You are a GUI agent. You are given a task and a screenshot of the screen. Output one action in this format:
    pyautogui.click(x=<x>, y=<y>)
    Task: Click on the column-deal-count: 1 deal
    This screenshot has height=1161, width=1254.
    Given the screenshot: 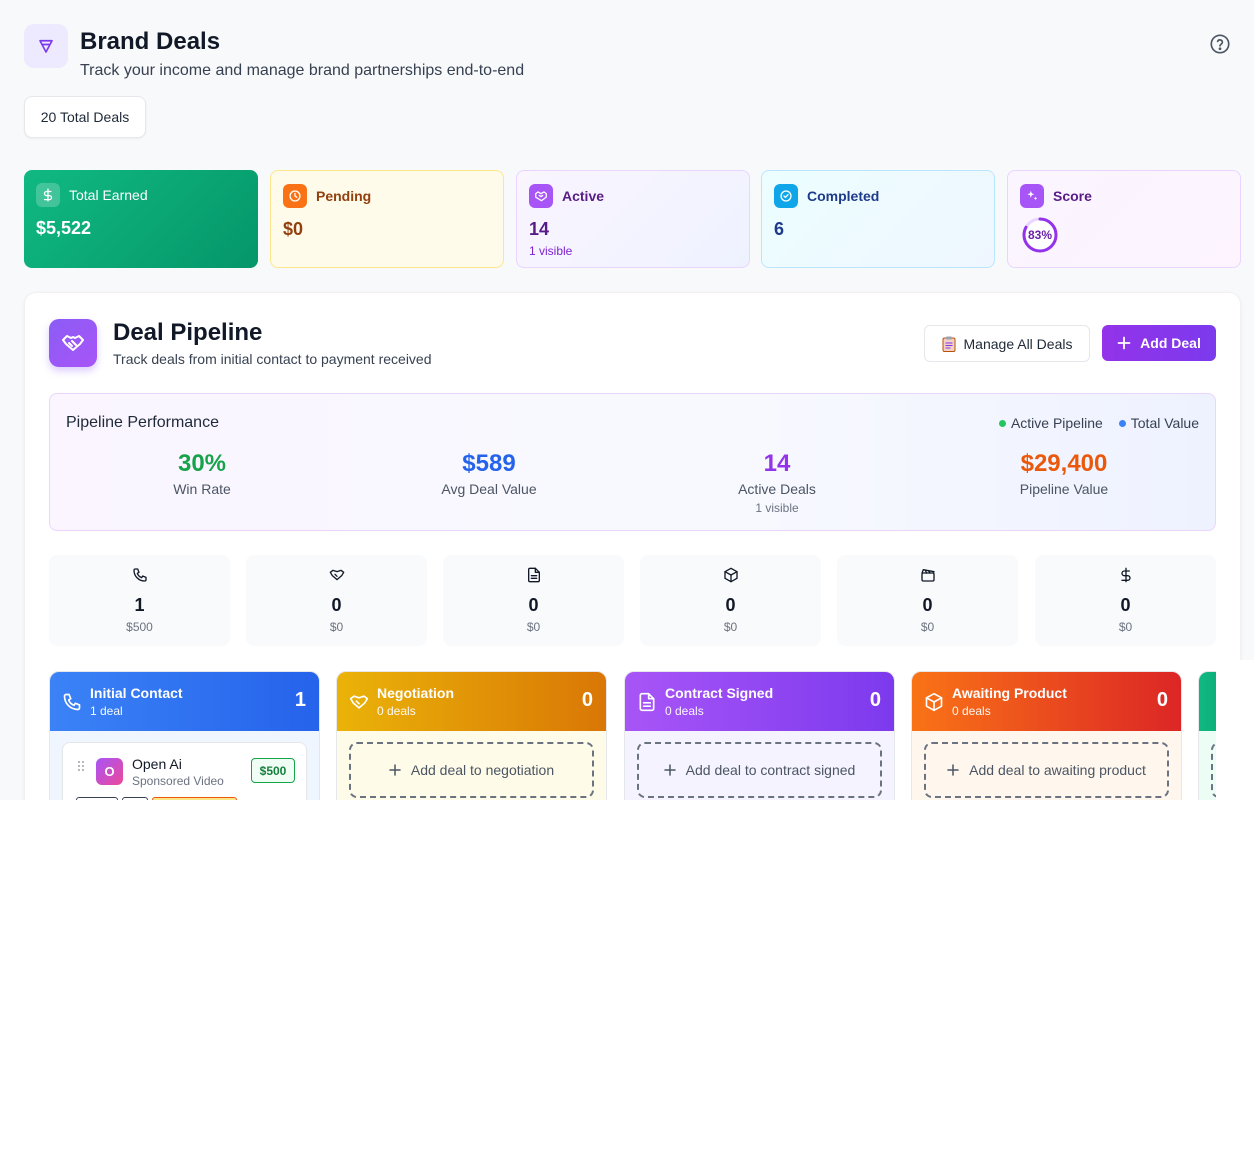 What is the action you would take?
    pyautogui.click(x=106, y=711)
    